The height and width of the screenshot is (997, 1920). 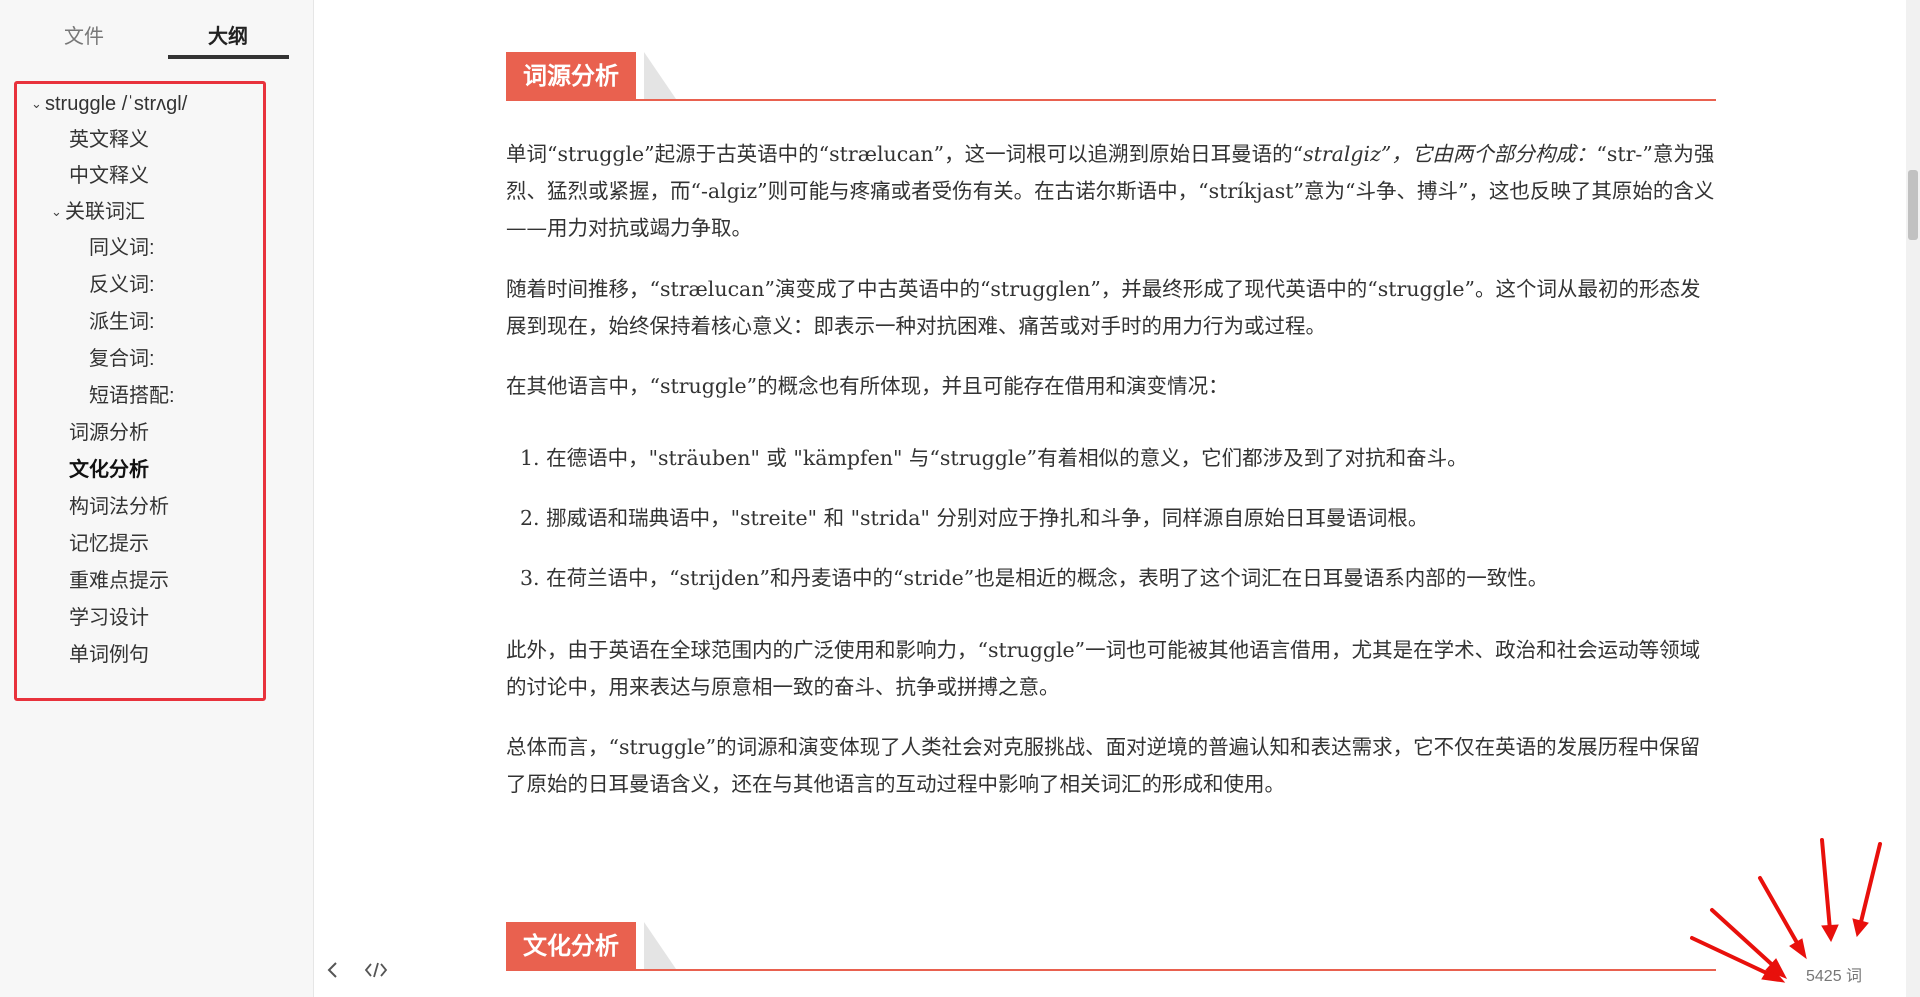 I want to click on sidebar-tabs: 文件 大纲, so click(x=157, y=30).